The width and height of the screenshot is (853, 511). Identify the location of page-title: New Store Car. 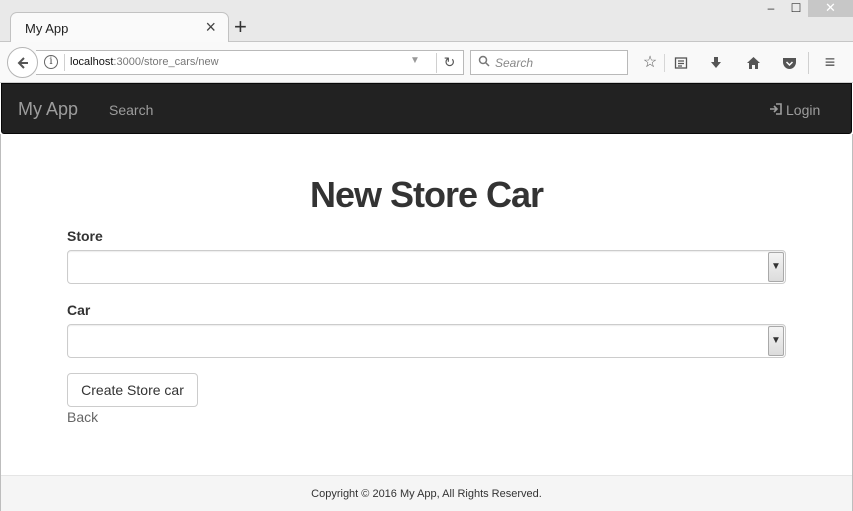
(426, 194).